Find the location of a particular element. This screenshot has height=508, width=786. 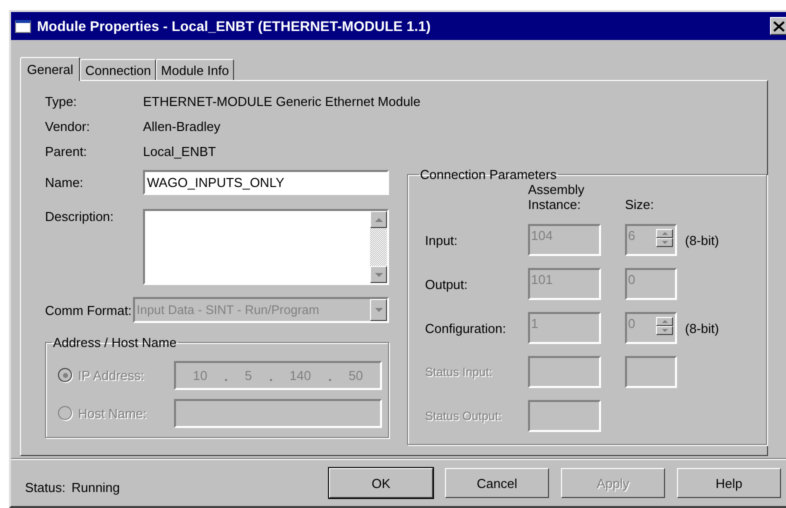

window-title: Module Properties - Local_ENBT (ETHERNET-MODULE 1.1) is located at coordinates (234, 26).